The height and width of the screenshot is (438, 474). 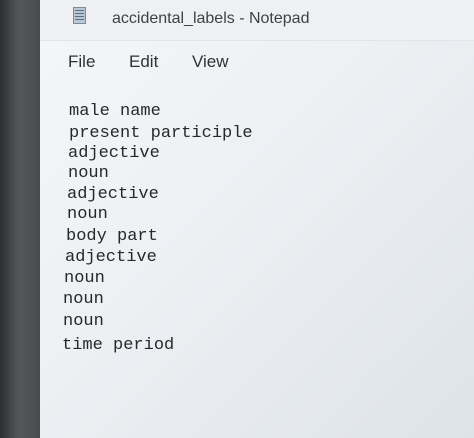 What do you see at coordinates (161, 133) in the screenshot?
I see `editor-line: present participle` at bounding box center [161, 133].